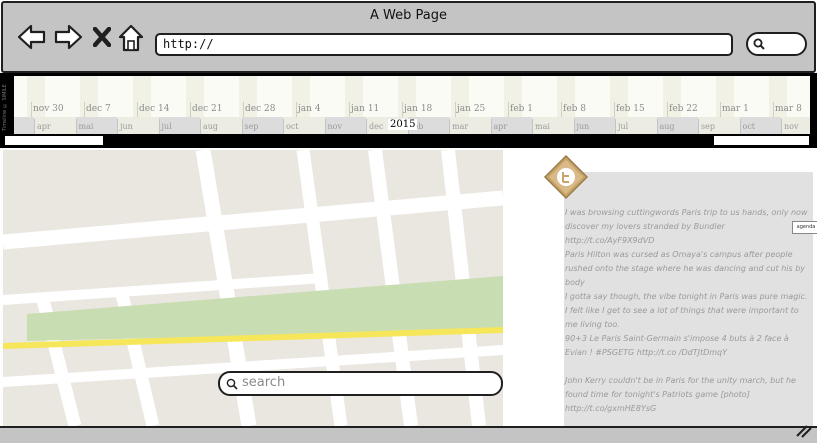  What do you see at coordinates (54, 140) in the screenshot?
I see `timeline-scroll-left` at bounding box center [54, 140].